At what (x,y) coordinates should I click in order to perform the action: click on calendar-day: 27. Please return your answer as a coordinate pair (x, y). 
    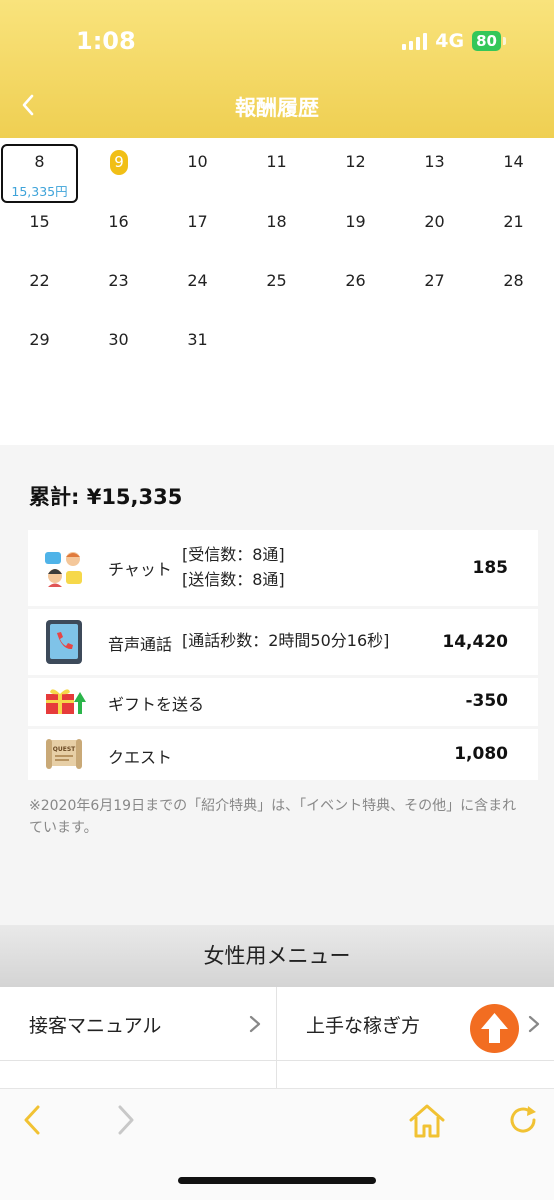
    Looking at the image, I should click on (434, 286).